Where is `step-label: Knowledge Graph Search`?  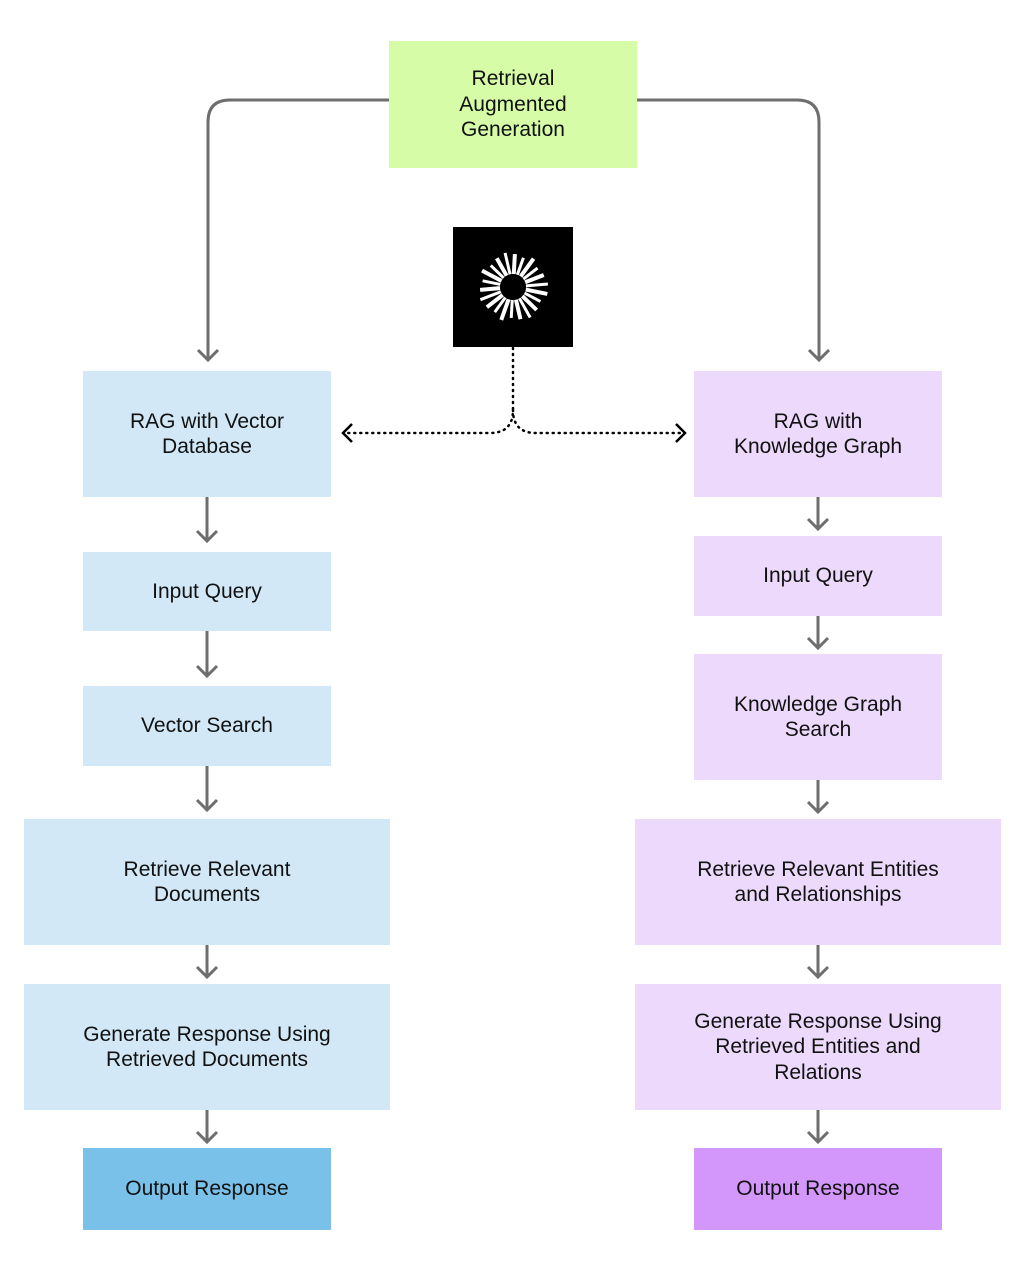 step-label: Knowledge Graph Search is located at coordinates (818, 717).